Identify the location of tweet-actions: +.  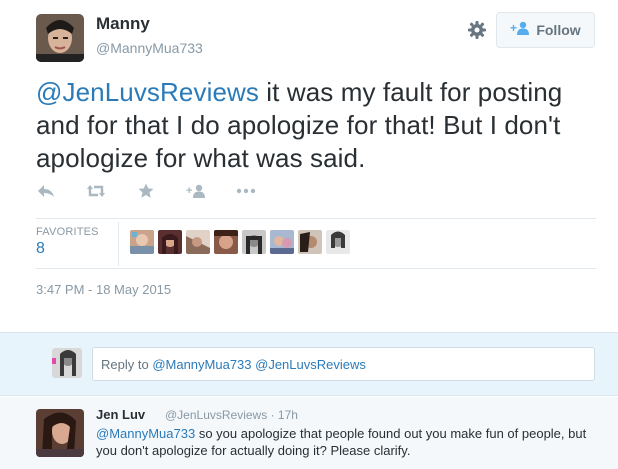
(161, 191).